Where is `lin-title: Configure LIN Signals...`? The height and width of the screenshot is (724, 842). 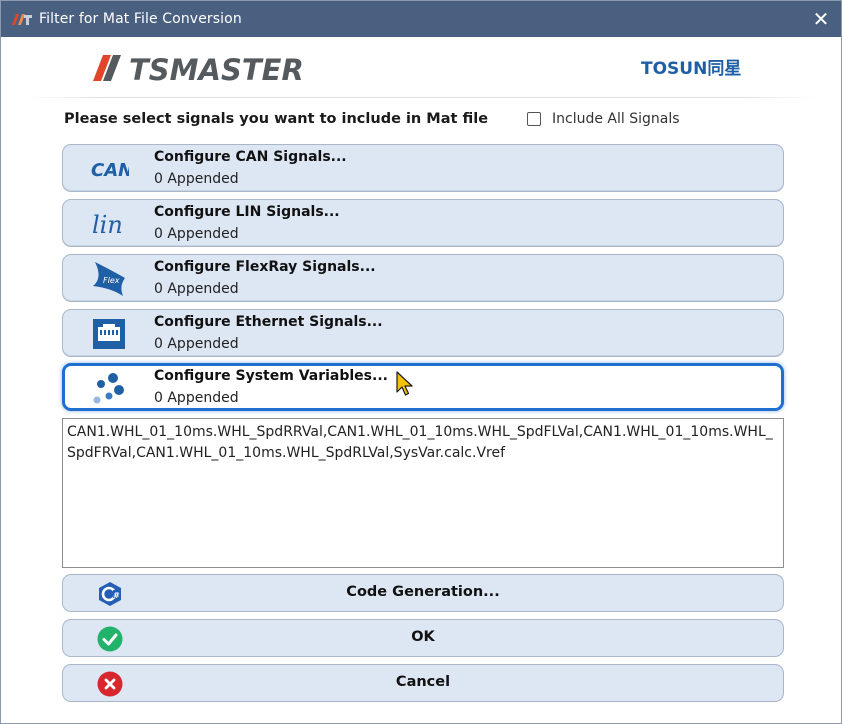
lin-title: Configure LIN Signals... is located at coordinates (247, 212).